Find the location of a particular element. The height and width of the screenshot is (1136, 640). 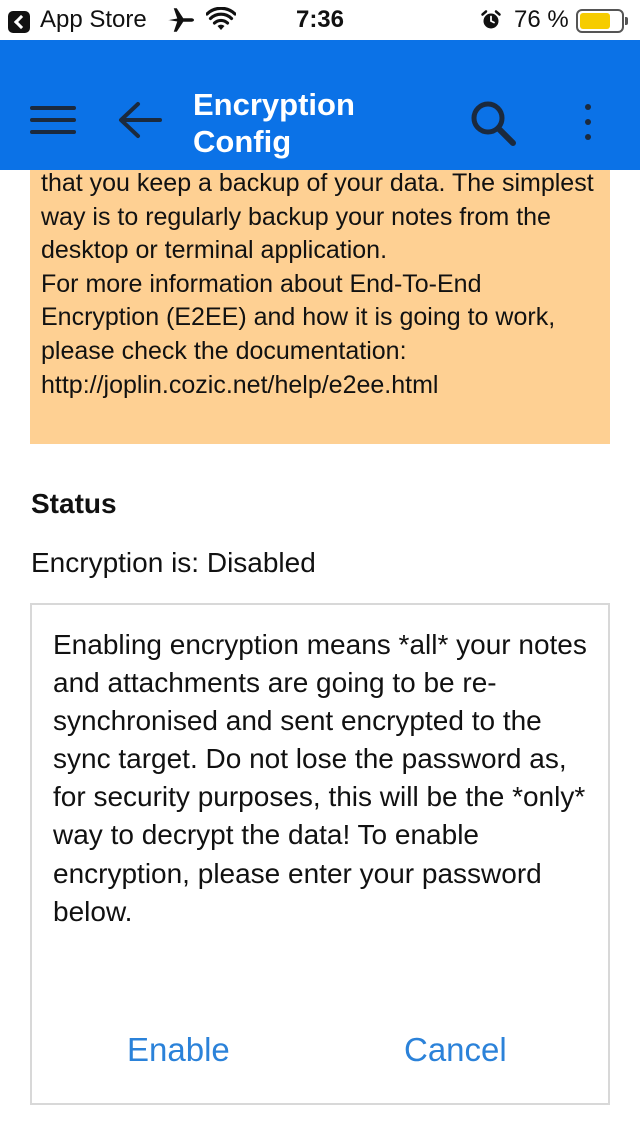

back-arrow-icon is located at coordinates (139, 120).